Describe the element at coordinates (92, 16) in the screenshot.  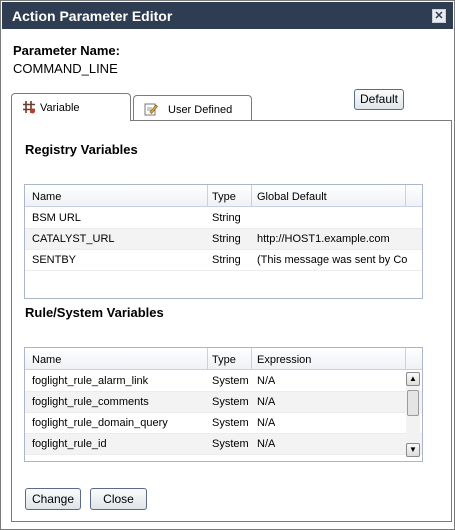
I see `dialog-title: Action Parameter Editor` at that location.